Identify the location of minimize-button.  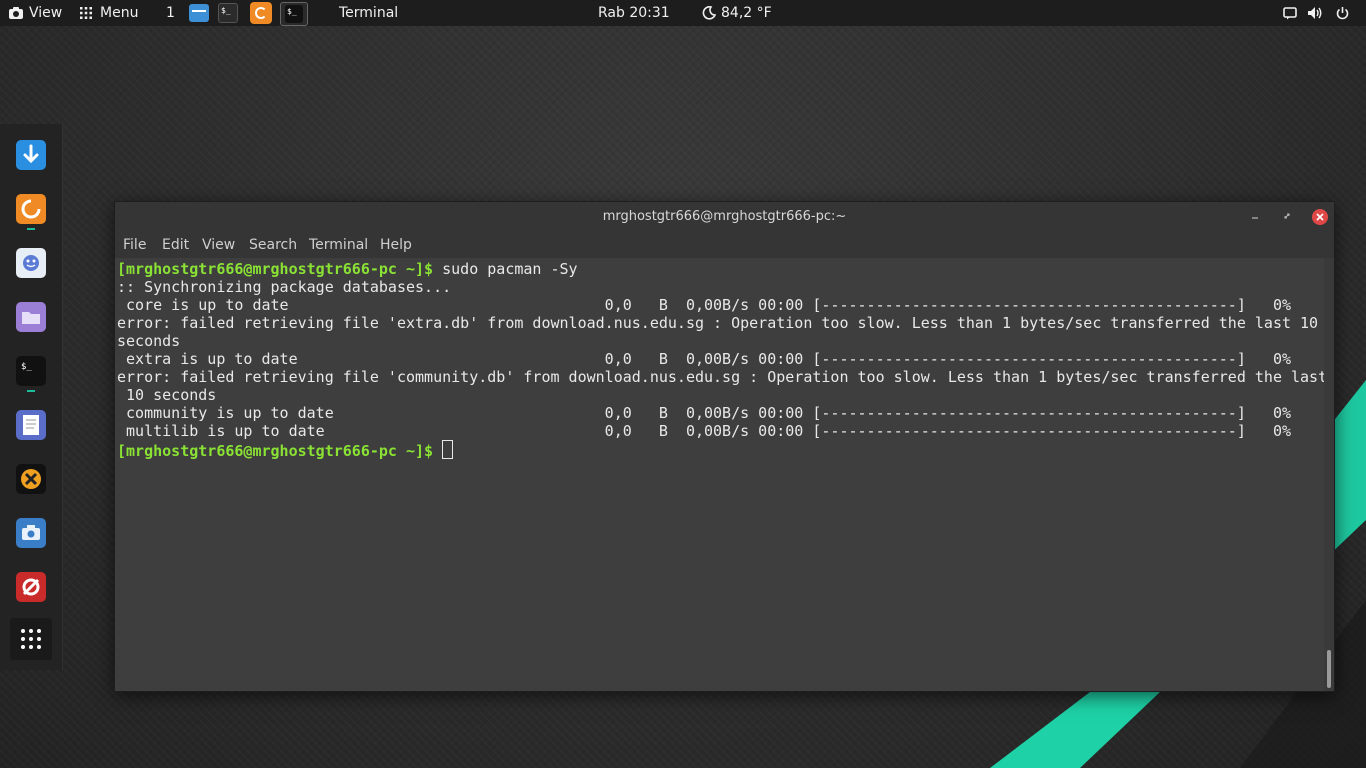
(1255, 217).